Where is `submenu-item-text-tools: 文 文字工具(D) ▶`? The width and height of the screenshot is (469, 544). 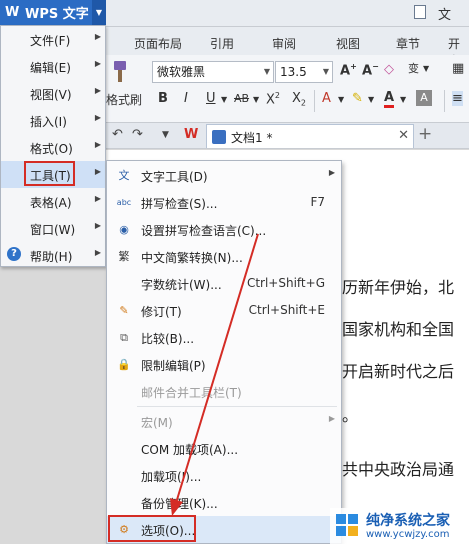 submenu-item-text-tools: 文 文字工具(D) ▶ is located at coordinates (224, 175).